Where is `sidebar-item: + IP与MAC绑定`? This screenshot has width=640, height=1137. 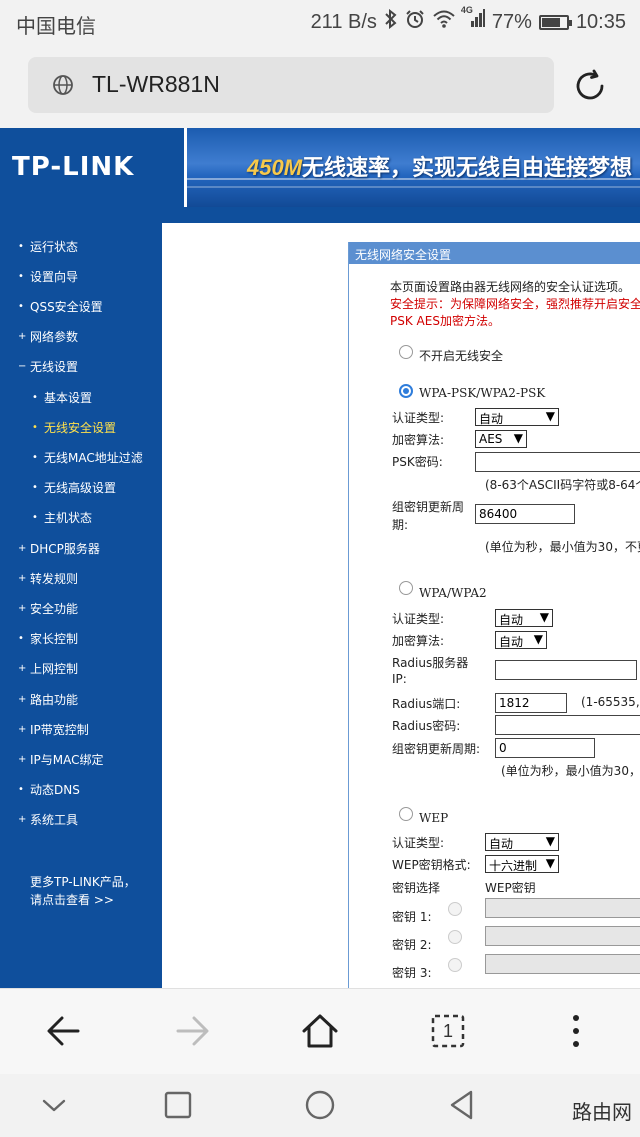 sidebar-item: + IP与MAC绑定 is located at coordinates (61, 759).